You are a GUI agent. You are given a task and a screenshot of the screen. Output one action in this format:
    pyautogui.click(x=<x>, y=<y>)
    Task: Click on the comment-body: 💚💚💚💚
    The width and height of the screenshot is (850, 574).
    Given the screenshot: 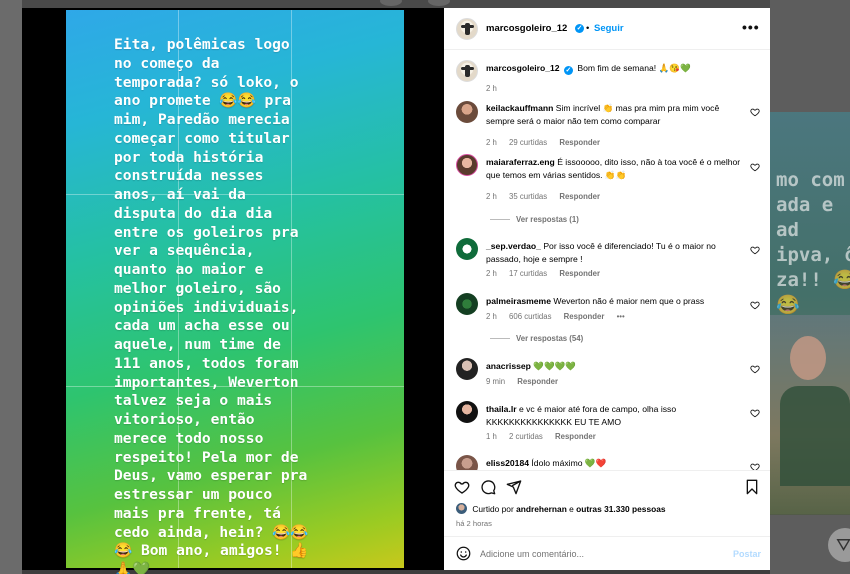 What is the action you would take?
    pyautogui.click(x=555, y=366)
    